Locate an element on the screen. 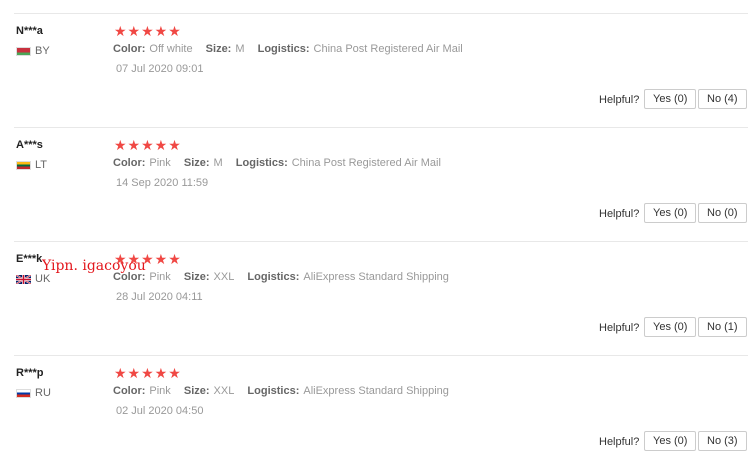 This screenshot has width=750, height=469. helpful-no-button: No (0) is located at coordinates (722, 213).